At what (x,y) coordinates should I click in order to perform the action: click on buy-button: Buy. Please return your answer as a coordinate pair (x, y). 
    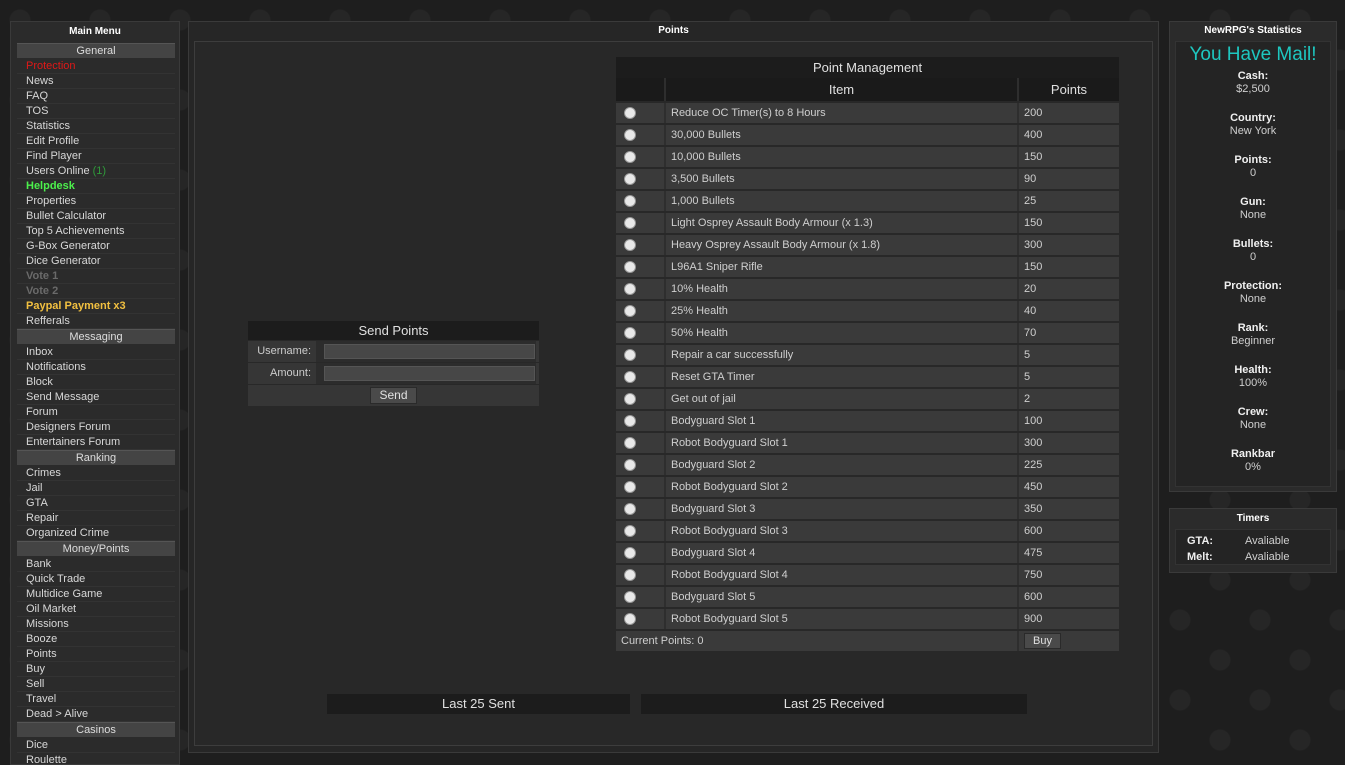
    Looking at the image, I should click on (1042, 641).